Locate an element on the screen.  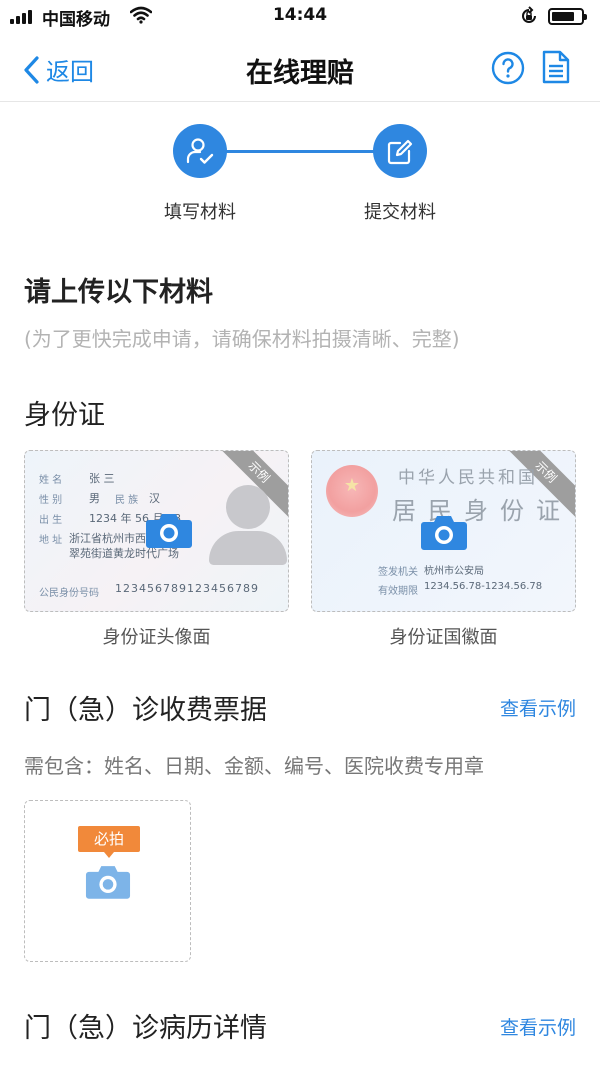
ethnic-field: 民 族 is located at coordinates (127, 500).